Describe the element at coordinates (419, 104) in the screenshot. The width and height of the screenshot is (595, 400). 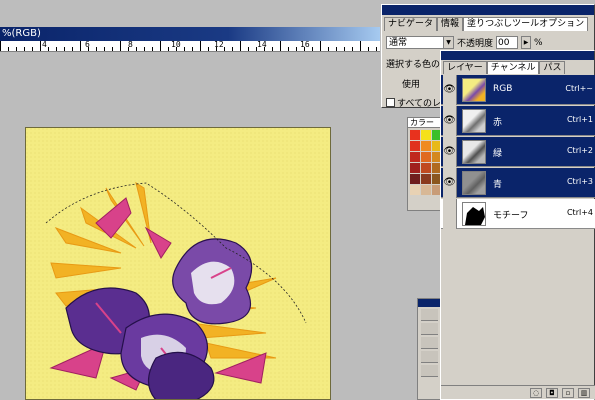
I see `all-layers-label: すべてのレ` at that location.